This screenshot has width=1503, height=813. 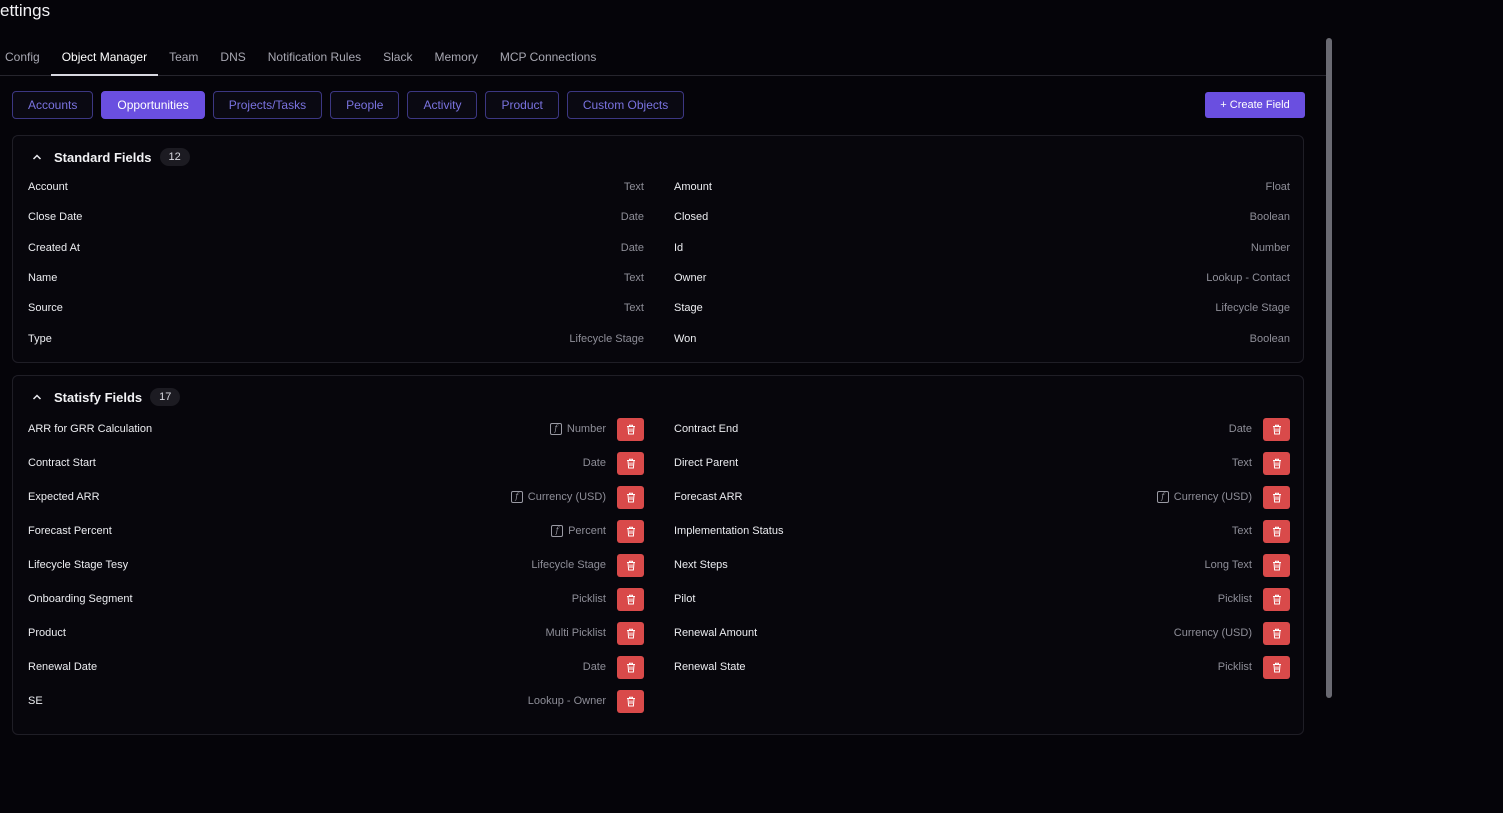 What do you see at coordinates (586, 429) in the screenshot?
I see `field-type-label: Number` at bounding box center [586, 429].